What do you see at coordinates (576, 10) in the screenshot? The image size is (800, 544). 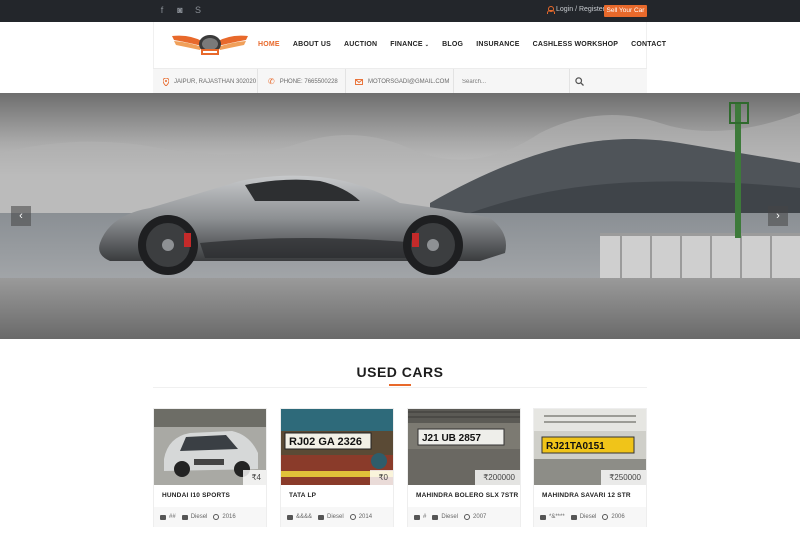 I see `login-register-link: Login / Register` at bounding box center [576, 10].